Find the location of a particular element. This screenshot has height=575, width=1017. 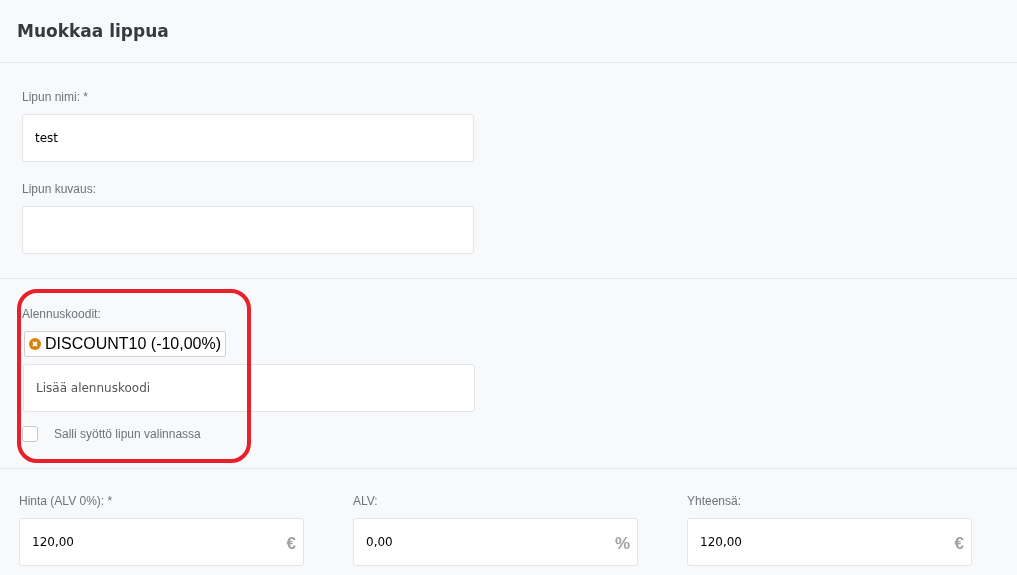

checkbox-label: Salli syöttö lipun valinnassa is located at coordinates (127, 434).